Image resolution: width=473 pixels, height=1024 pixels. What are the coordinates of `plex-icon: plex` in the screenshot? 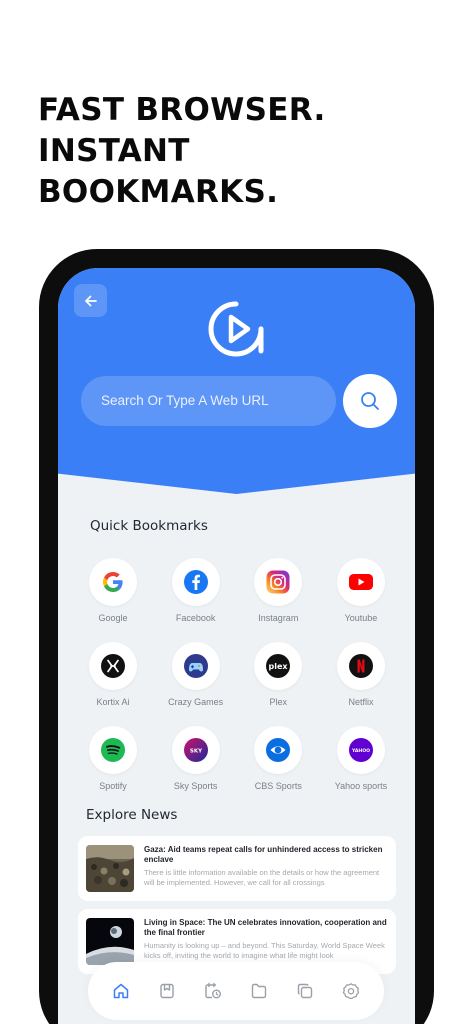 It's located at (278, 666).